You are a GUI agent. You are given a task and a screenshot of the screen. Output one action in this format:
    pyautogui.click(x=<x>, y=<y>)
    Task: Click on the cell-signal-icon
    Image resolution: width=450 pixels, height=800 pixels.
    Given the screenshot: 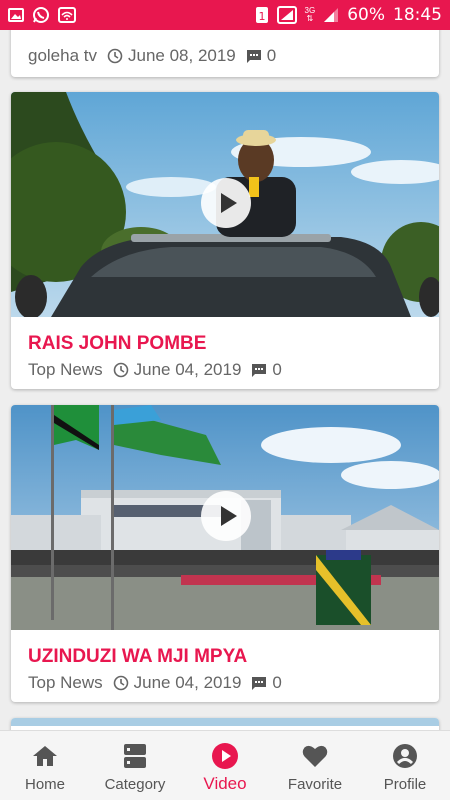 What is the action you would take?
    pyautogui.click(x=331, y=15)
    